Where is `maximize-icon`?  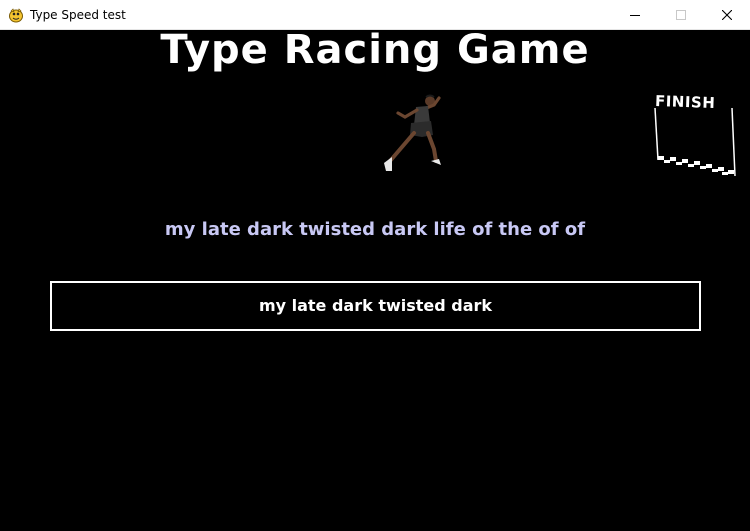 maximize-icon is located at coordinates (681, 15).